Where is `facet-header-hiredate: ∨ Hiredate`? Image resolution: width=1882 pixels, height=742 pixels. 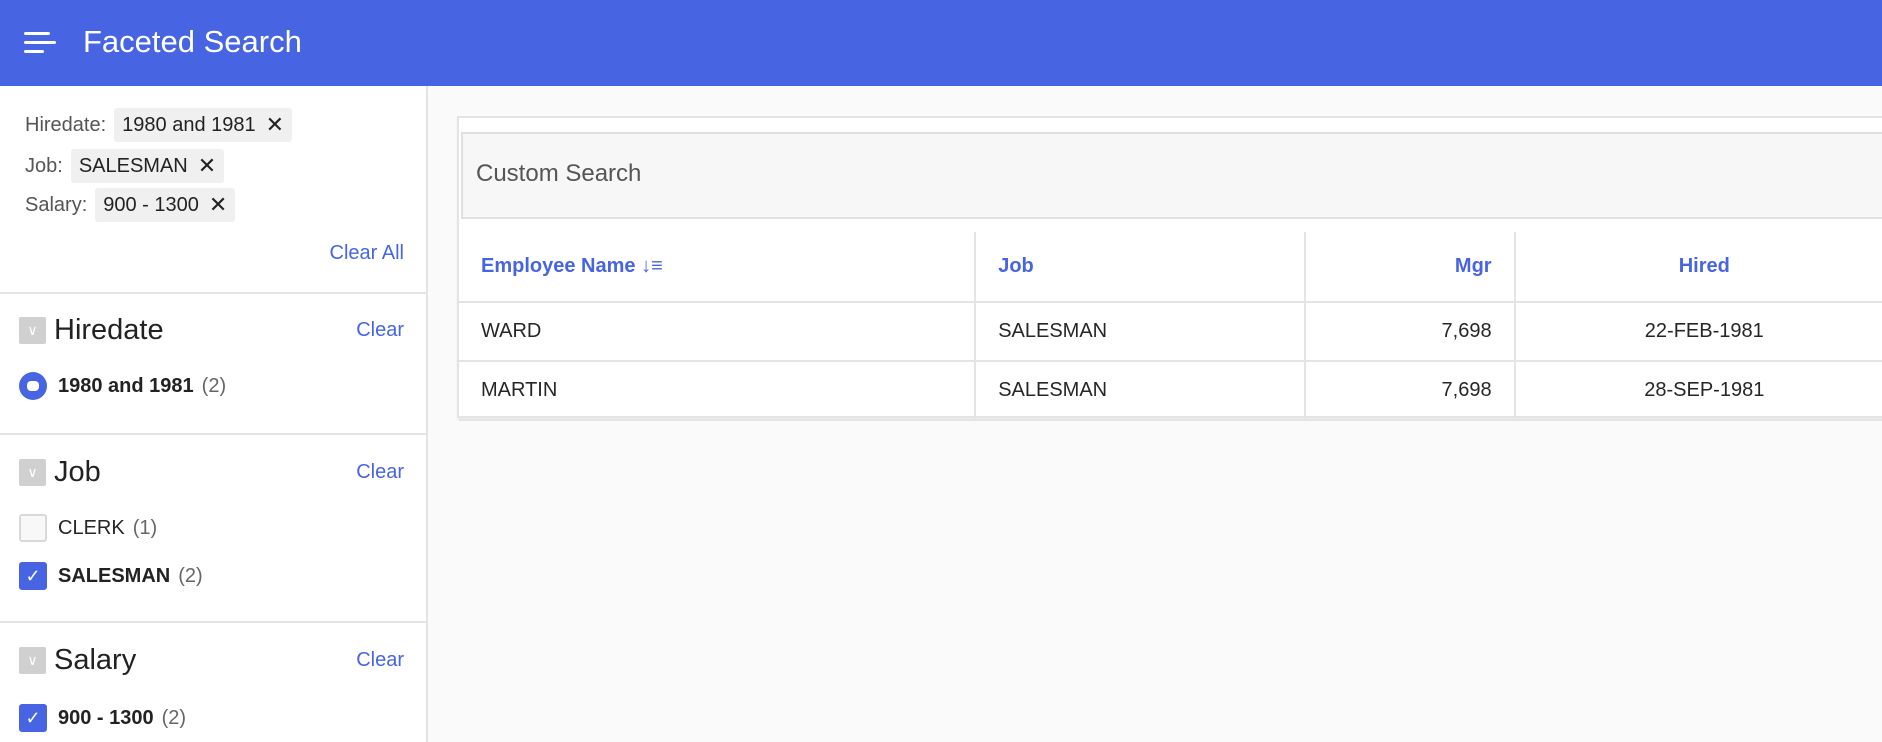 facet-header-hiredate: ∨ Hiredate is located at coordinates (91, 330).